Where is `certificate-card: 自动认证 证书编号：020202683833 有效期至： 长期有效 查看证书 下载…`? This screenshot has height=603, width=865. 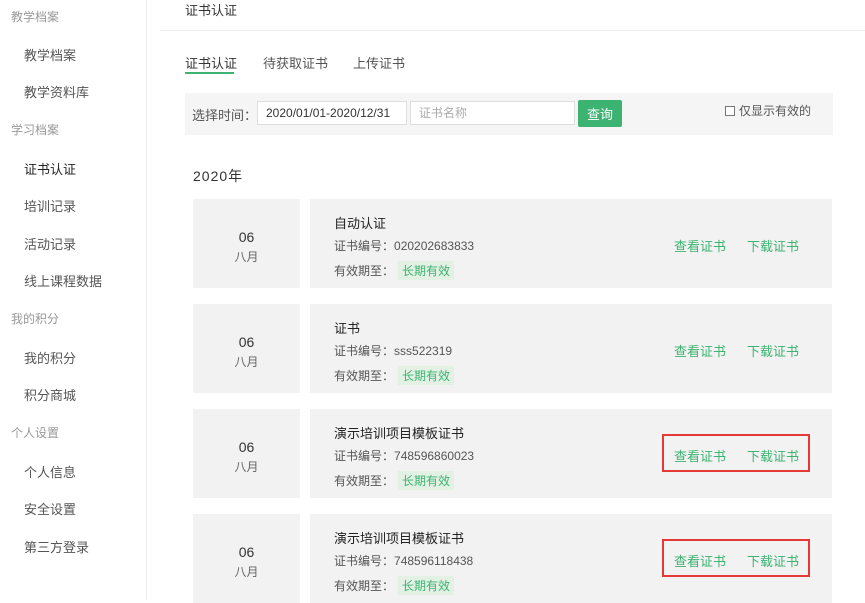
certificate-card: 自动认证 证书编号：020202683833 有效期至： 长期有效 查看证书 下载… is located at coordinates (571, 243).